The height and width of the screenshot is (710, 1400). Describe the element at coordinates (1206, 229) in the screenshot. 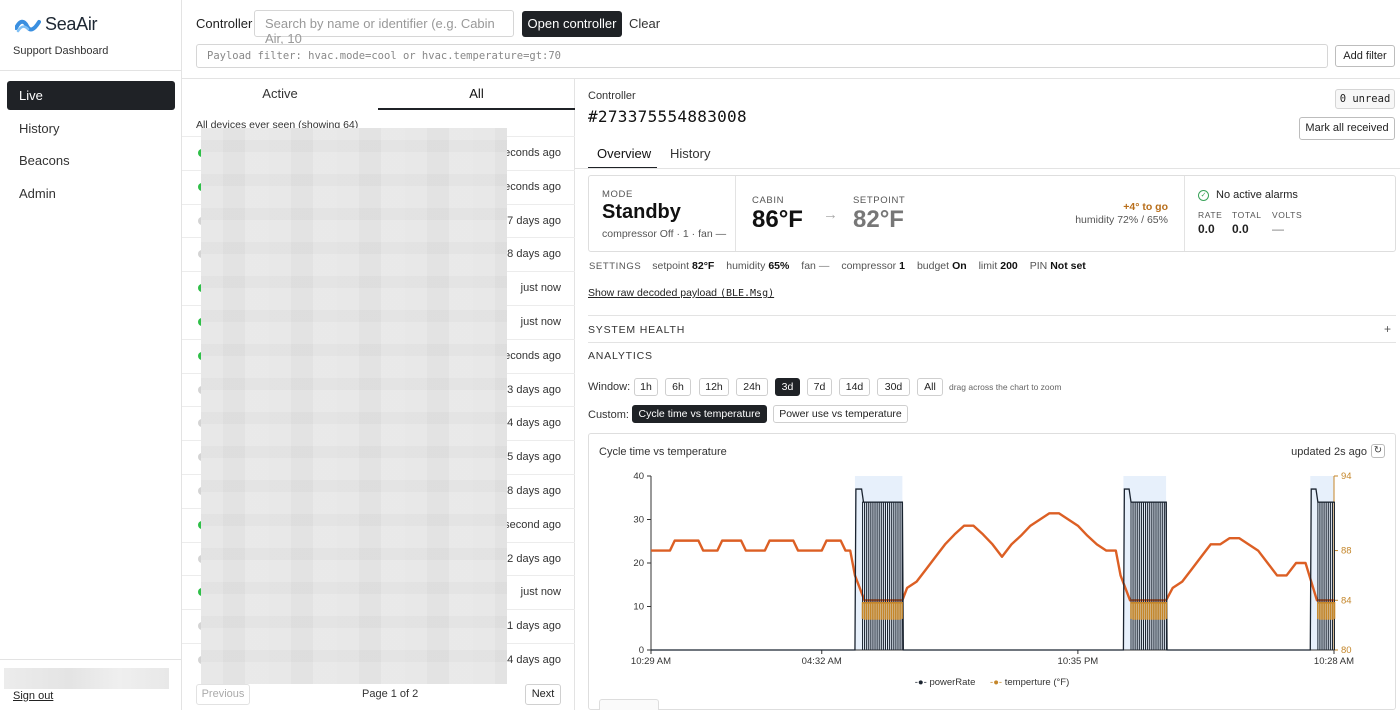

I see `rate-value: 0.0` at that location.